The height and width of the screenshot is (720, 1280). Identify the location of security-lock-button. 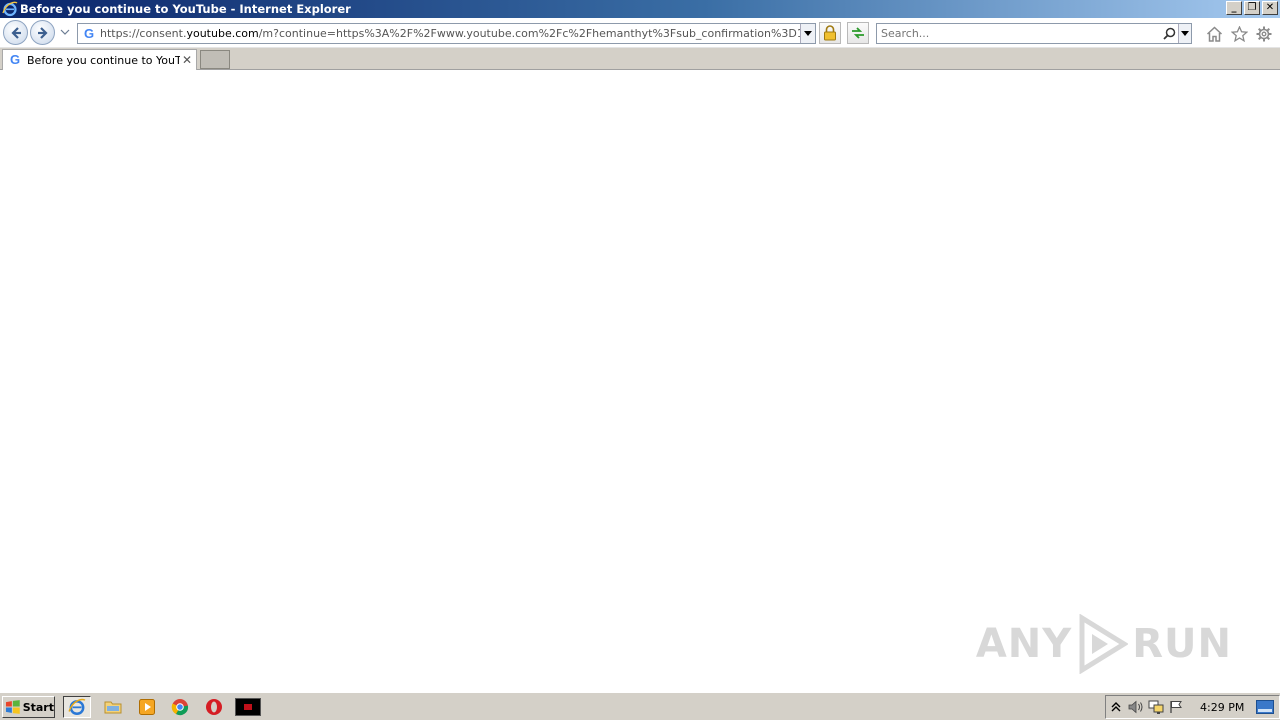
(830, 33).